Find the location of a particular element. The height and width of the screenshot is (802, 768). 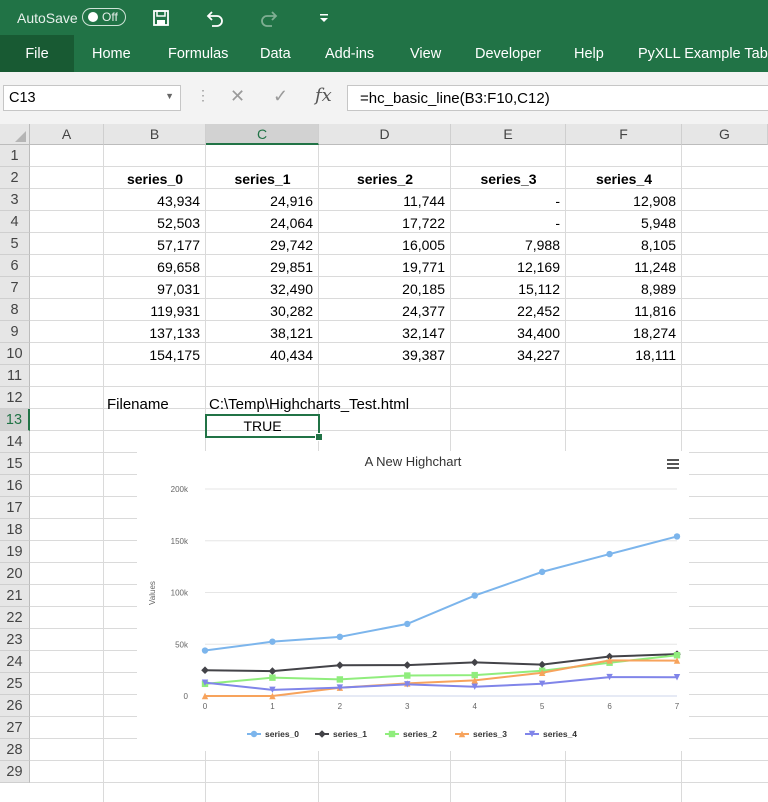

row-header-14: 14 is located at coordinates (15, 442).